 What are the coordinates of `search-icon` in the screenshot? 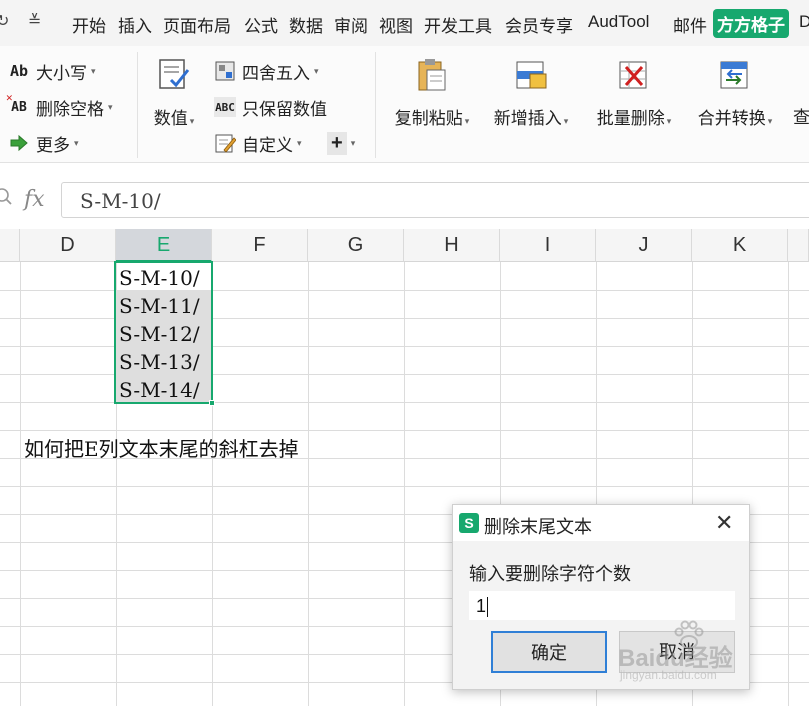 It's located at (7, 200).